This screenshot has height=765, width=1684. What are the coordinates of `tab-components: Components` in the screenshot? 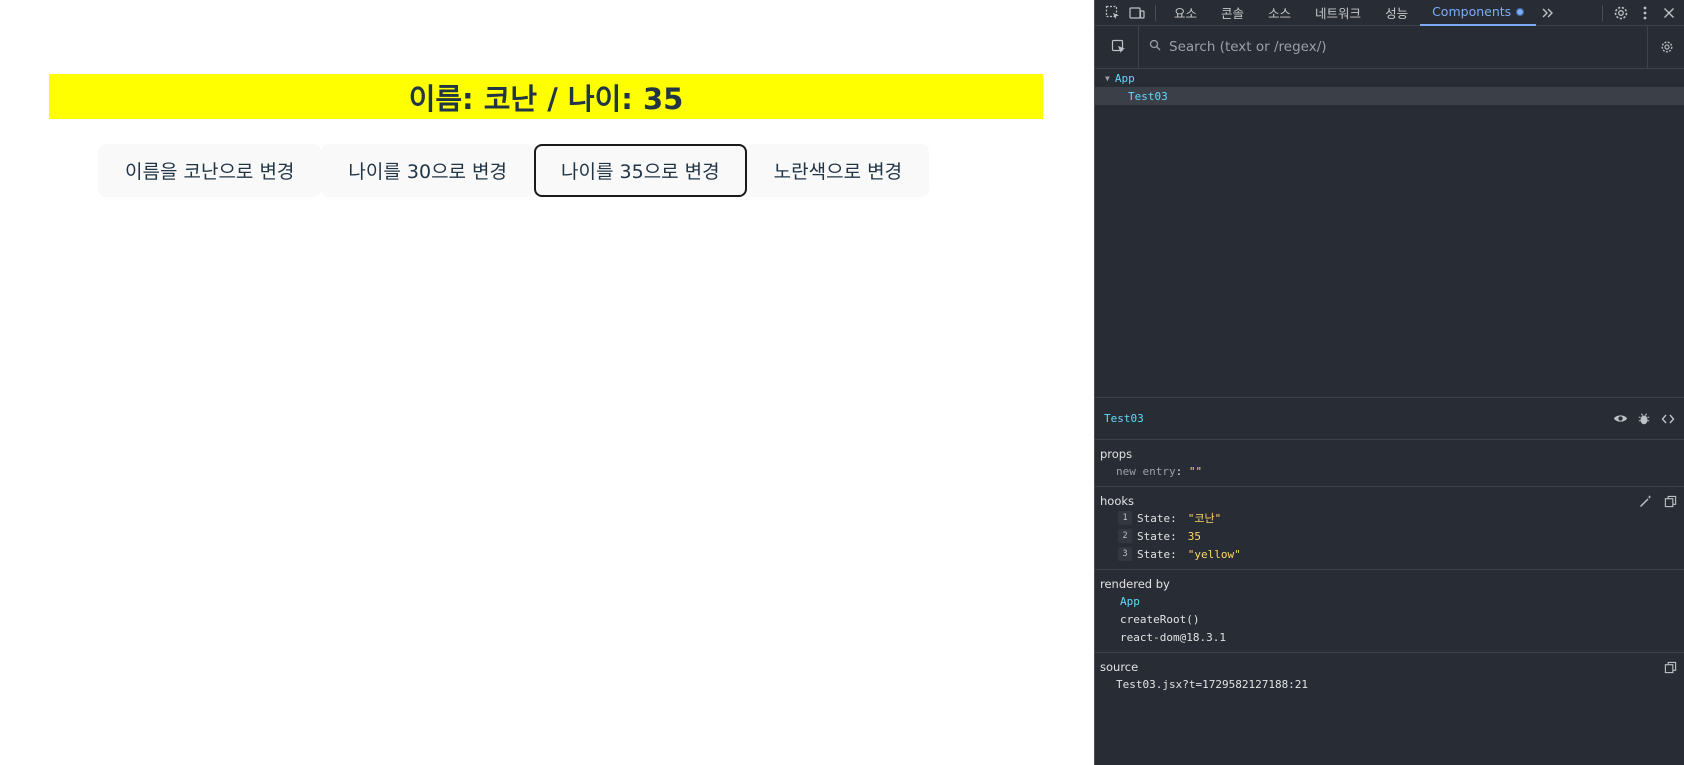 It's located at (1478, 13).